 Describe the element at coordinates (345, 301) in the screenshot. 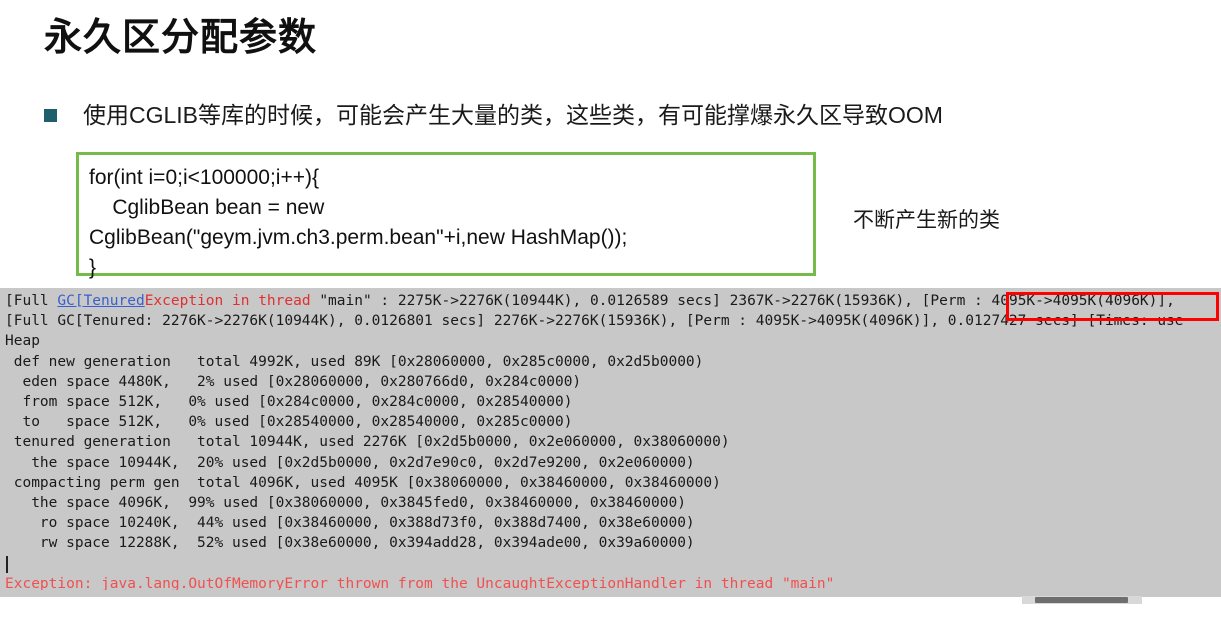

I see `console-segment: "main"` at that location.